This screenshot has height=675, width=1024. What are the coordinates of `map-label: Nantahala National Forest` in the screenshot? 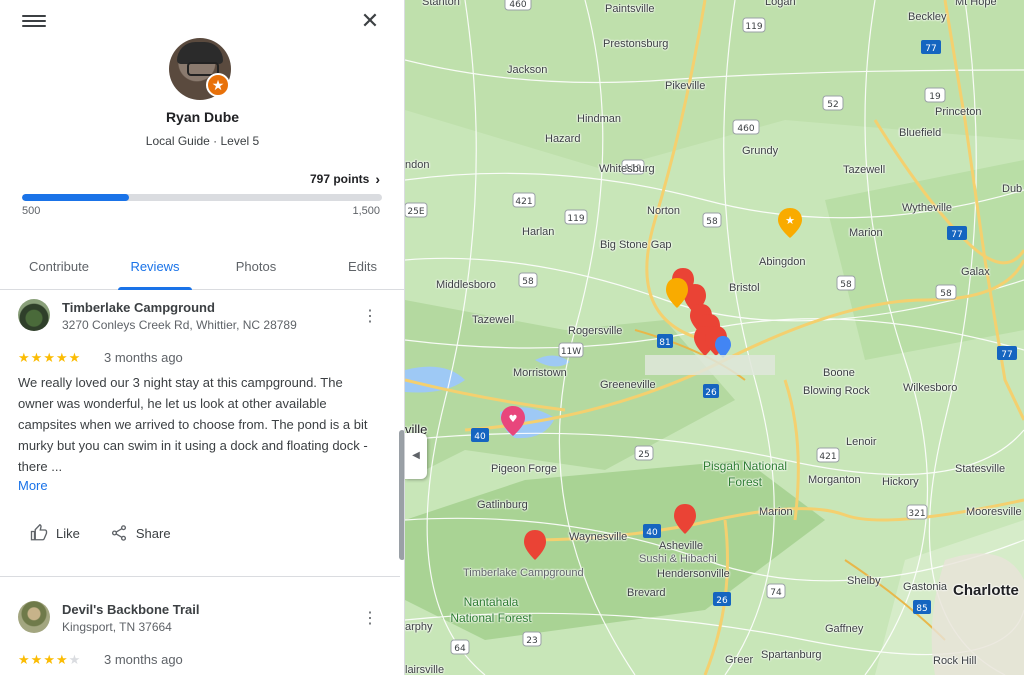 It's located at (491, 610).